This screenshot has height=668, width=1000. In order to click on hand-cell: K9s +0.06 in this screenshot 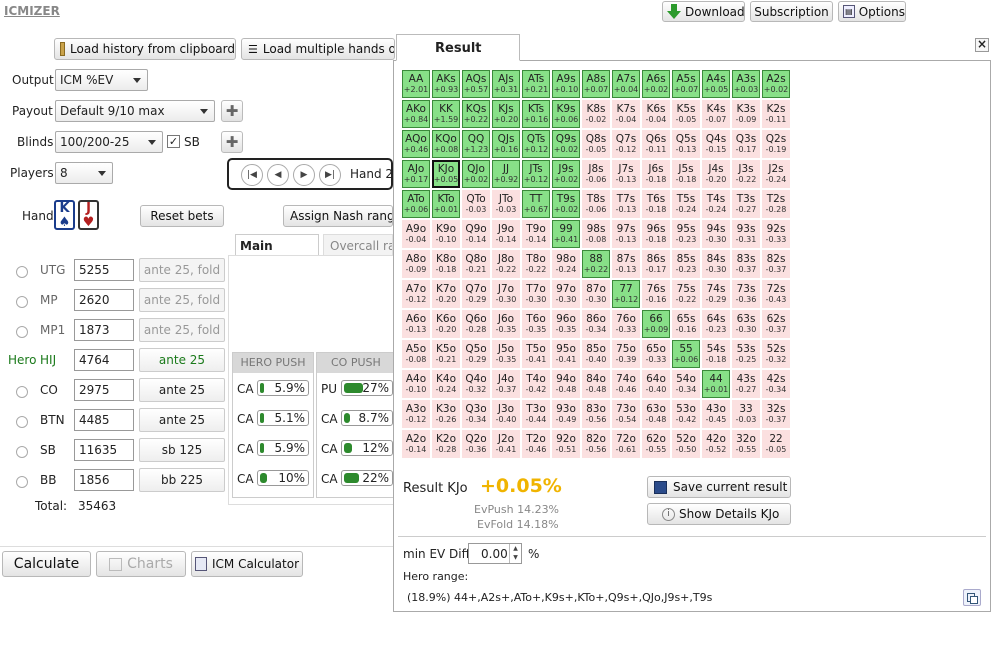, I will do `click(566, 114)`.